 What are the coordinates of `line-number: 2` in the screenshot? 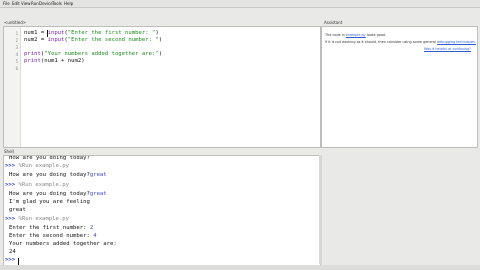 It's located at (16, 40).